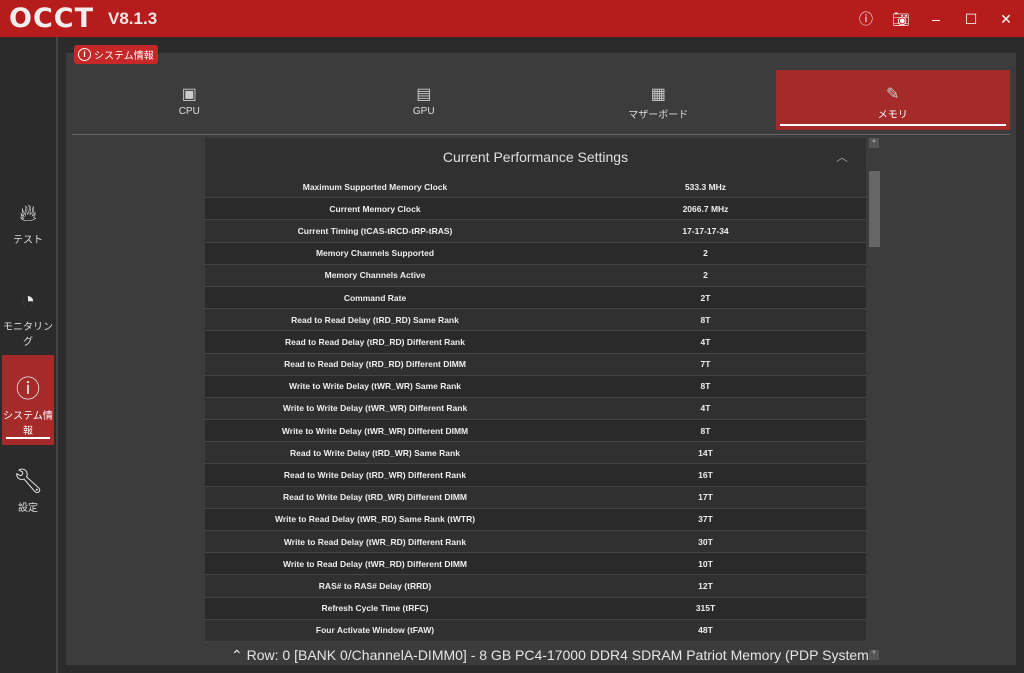 The height and width of the screenshot is (673, 1024). Describe the element at coordinates (705, 475) in the screenshot. I see `setting-value: 16T` at that location.